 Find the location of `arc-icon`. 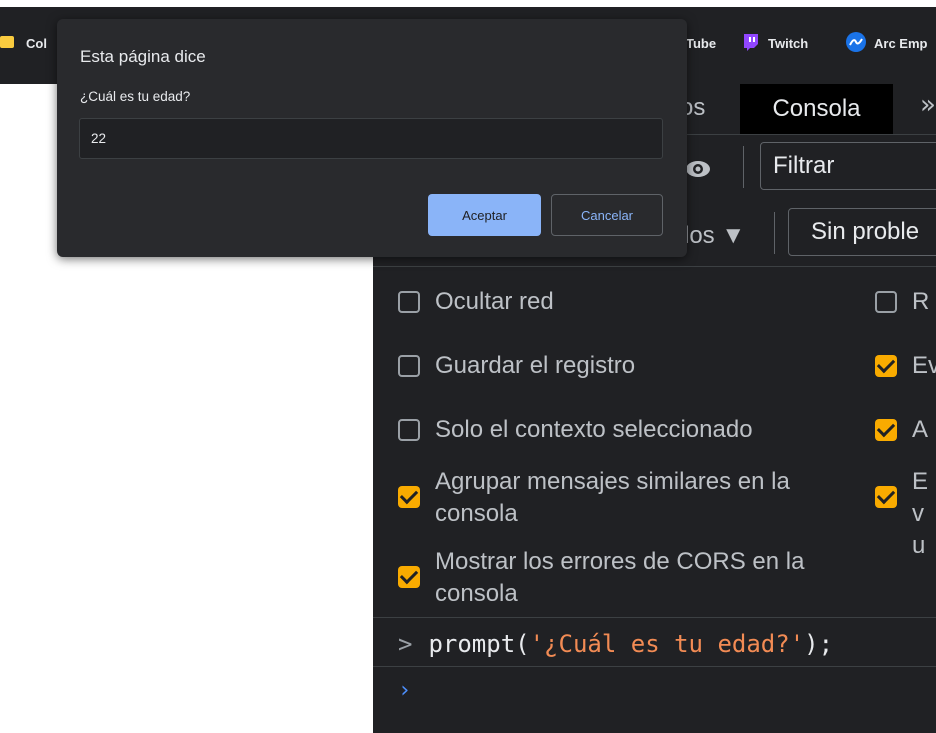

arc-icon is located at coordinates (856, 43).